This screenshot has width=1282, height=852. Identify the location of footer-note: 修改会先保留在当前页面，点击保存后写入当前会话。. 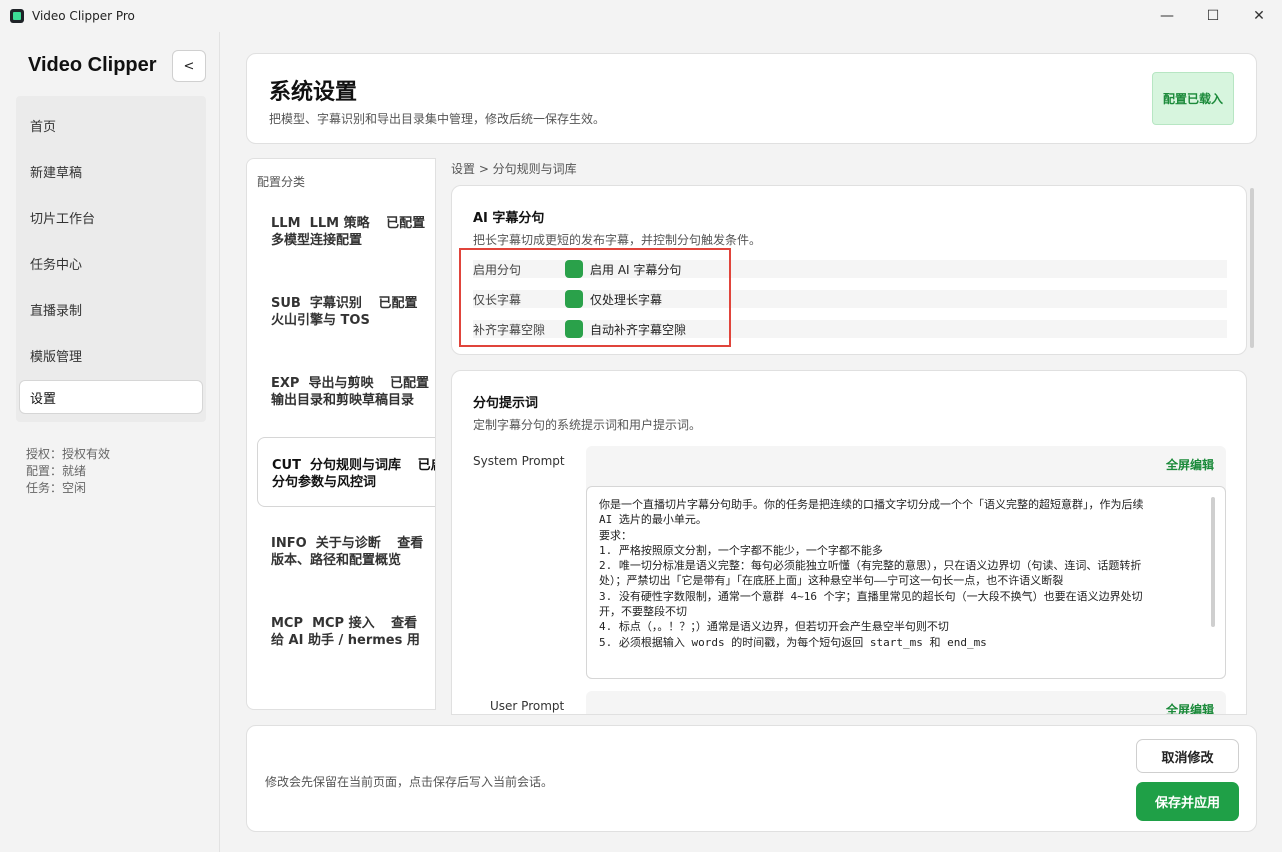
(409, 782).